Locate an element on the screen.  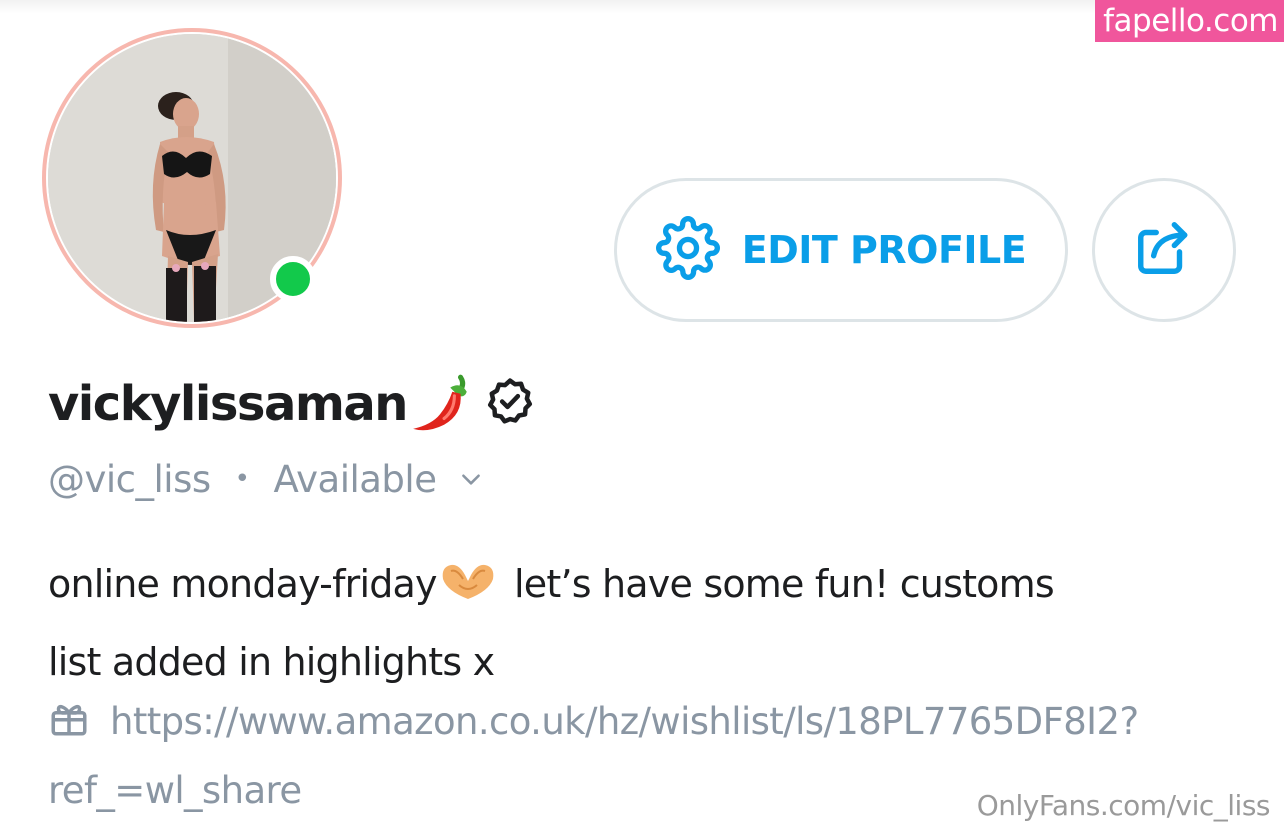
gift-icon is located at coordinates (69, 727).